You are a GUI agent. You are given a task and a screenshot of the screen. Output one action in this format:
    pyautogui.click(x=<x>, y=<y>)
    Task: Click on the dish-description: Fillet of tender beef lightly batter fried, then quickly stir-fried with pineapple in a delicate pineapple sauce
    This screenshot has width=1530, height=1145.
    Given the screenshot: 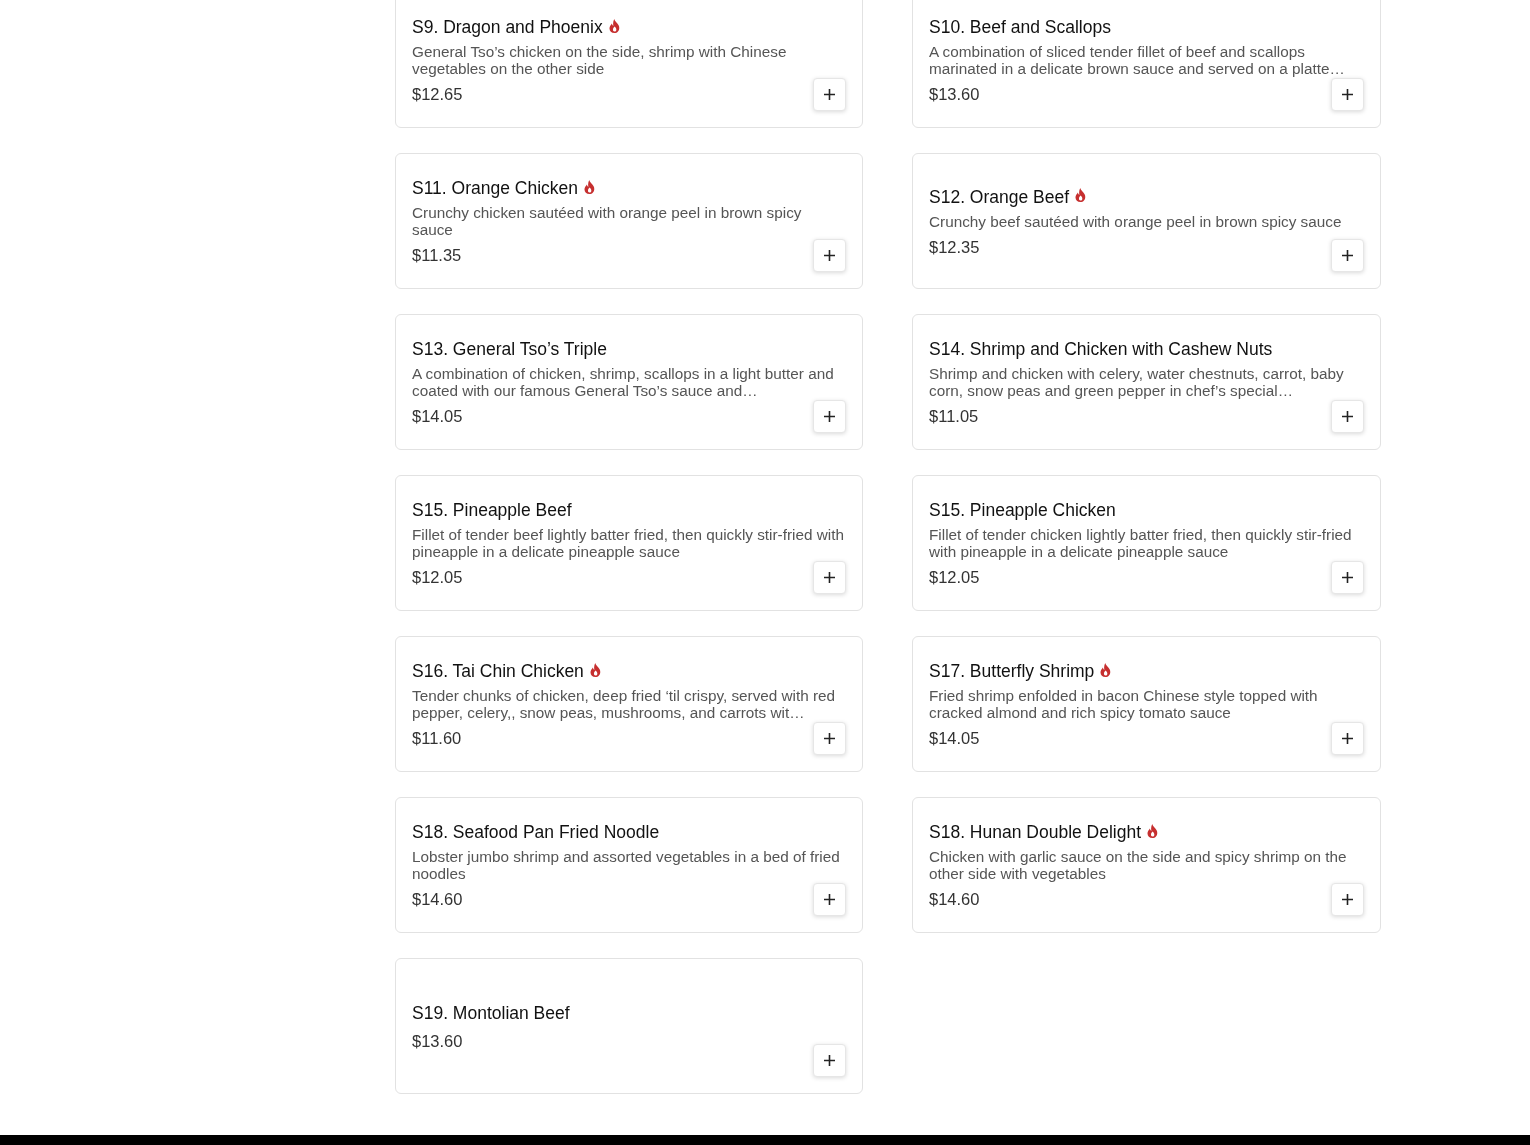 What is the action you would take?
    pyautogui.click(x=628, y=543)
    